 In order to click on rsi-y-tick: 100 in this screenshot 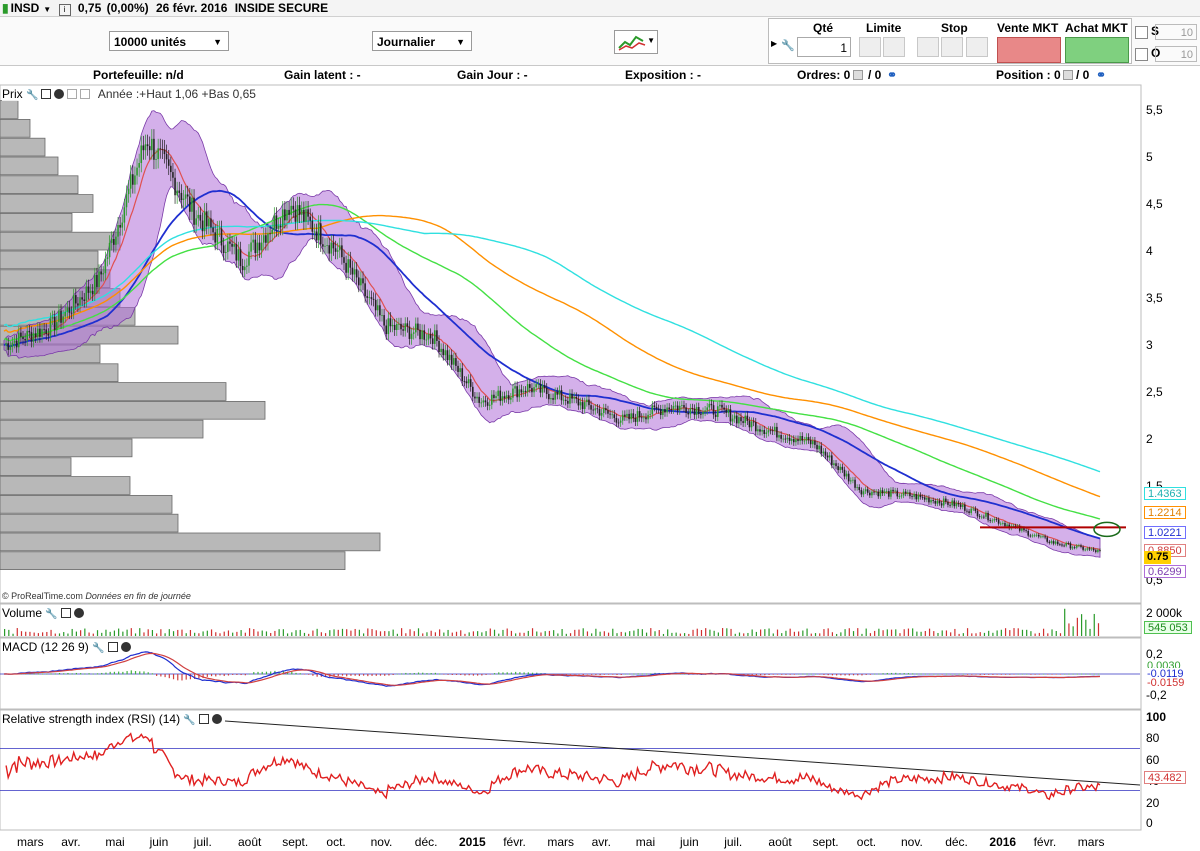, I will do `click(1156, 717)`.